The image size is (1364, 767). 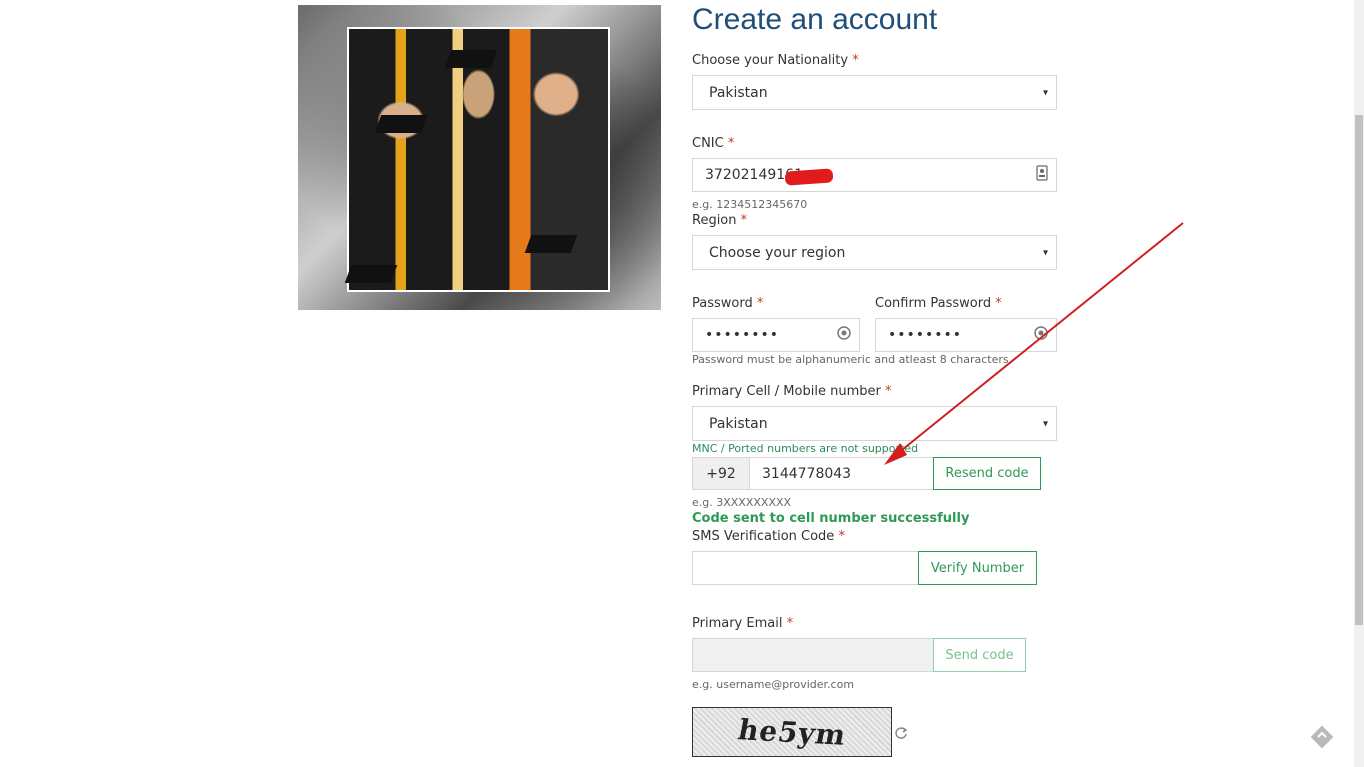 I want to click on annotation-arrow, so click(x=1034, y=343).